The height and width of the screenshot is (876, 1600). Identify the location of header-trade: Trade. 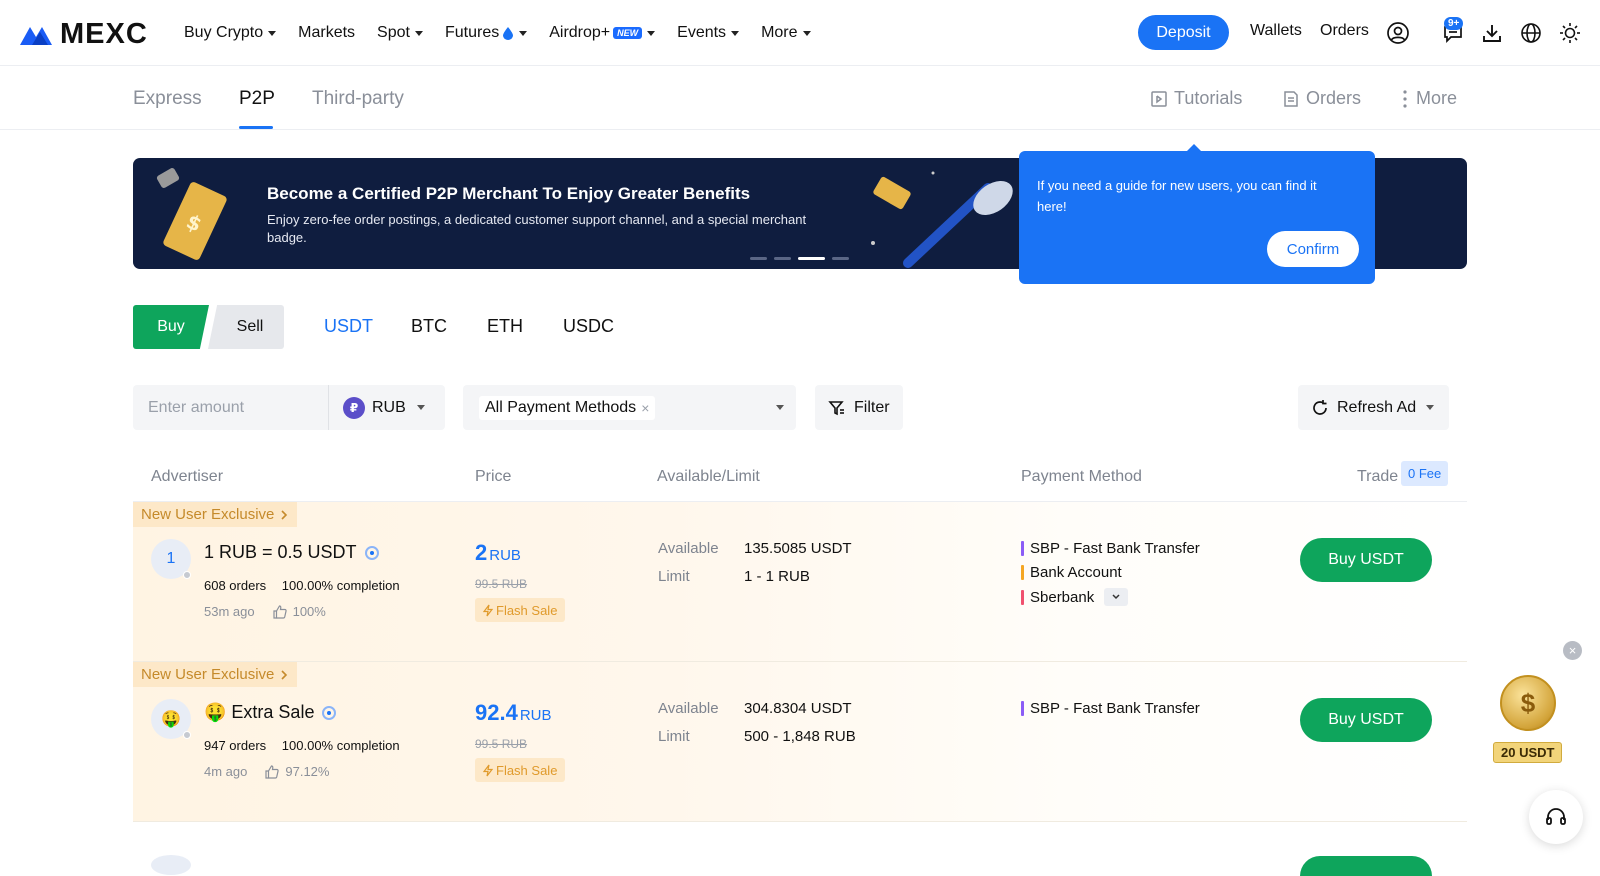
(1378, 476).